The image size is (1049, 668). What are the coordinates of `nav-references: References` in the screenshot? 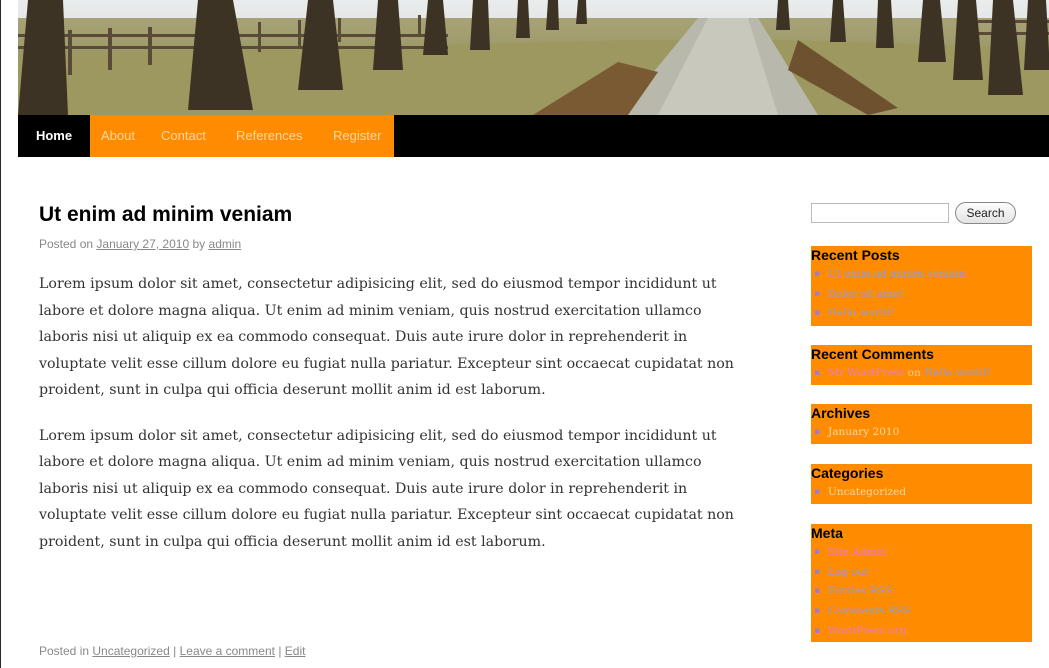 It's located at (269, 136).